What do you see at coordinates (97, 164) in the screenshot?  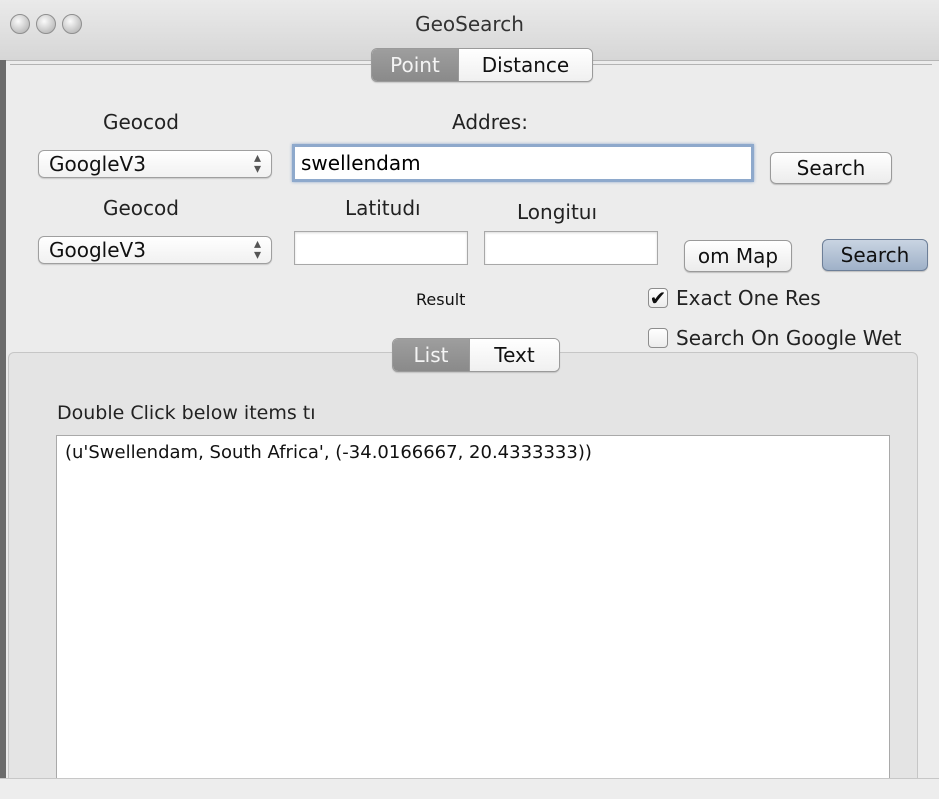 I see `address-geocoder-value: GoogleV3` at bounding box center [97, 164].